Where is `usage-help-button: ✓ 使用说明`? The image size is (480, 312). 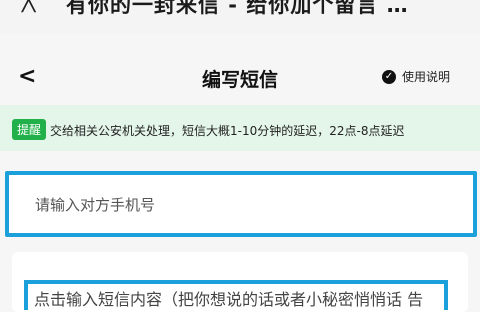
usage-help-button: ✓ 使用说明 is located at coordinates (415, 76).